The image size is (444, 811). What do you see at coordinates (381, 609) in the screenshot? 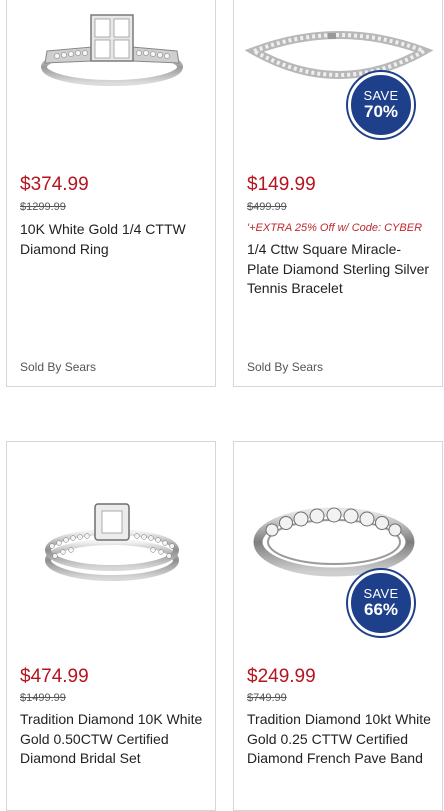
I see `save-badge-percent: 66%` at bounding box center [381, 609].